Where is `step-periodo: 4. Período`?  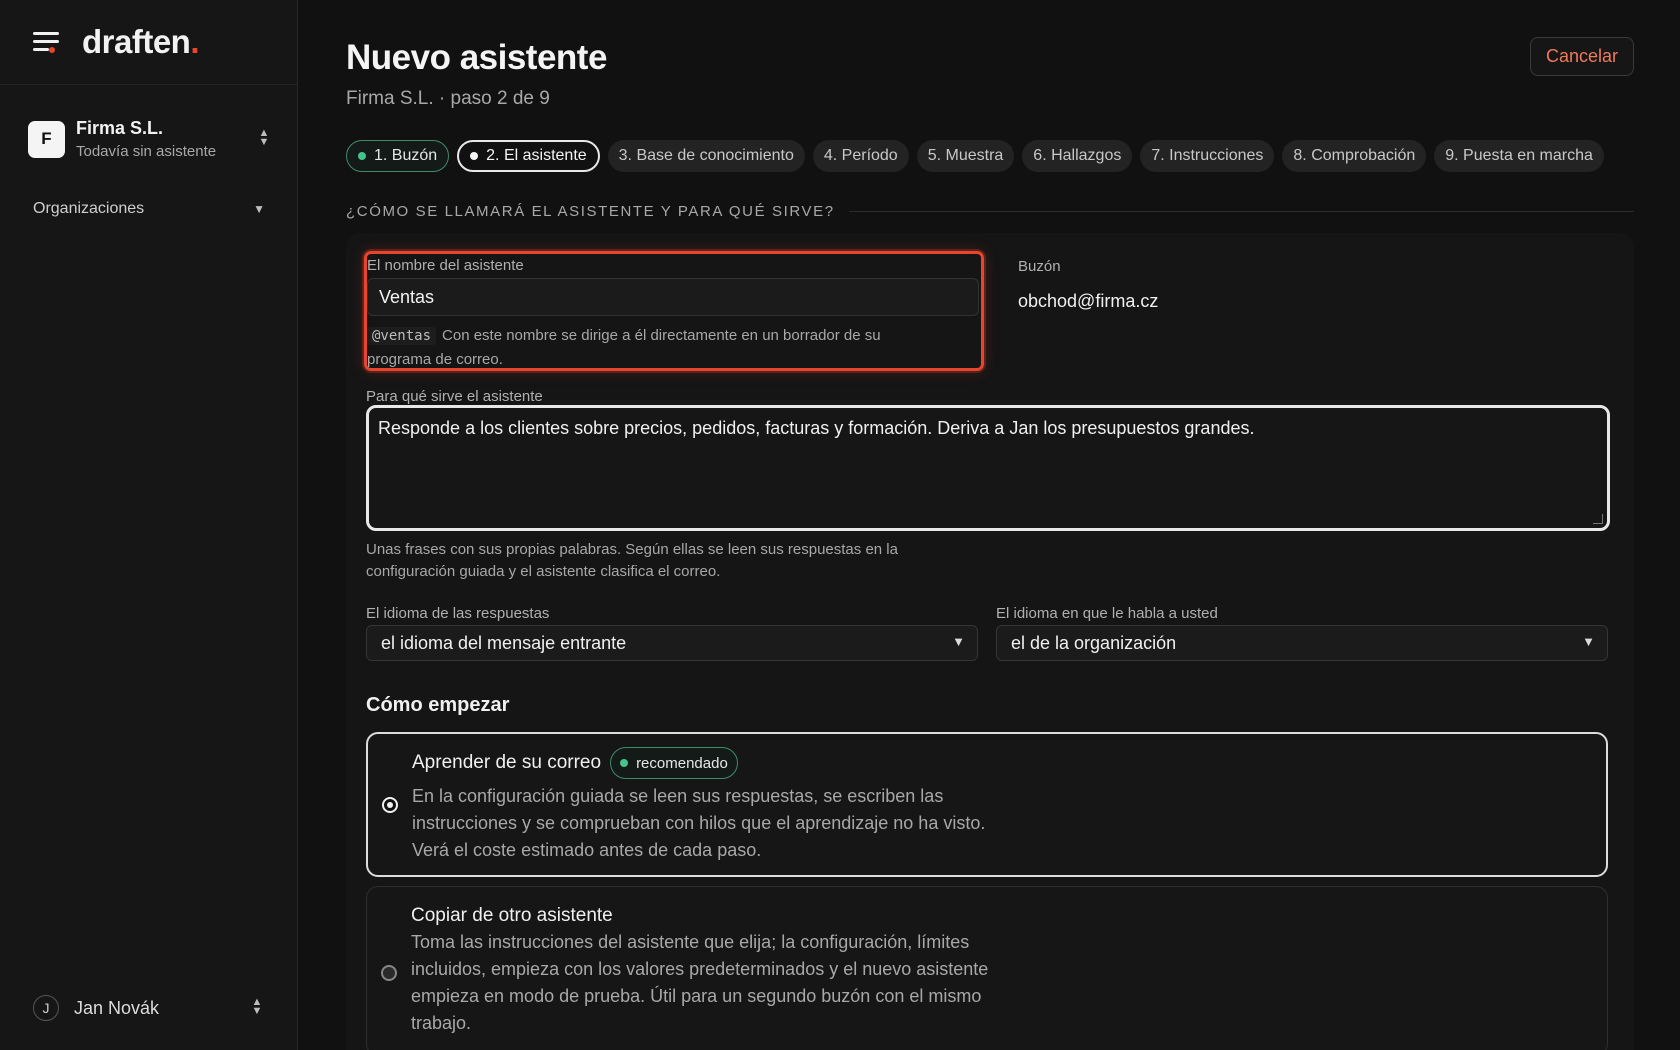
step-periodo: 4. Período is located at coordinates (860, 156).